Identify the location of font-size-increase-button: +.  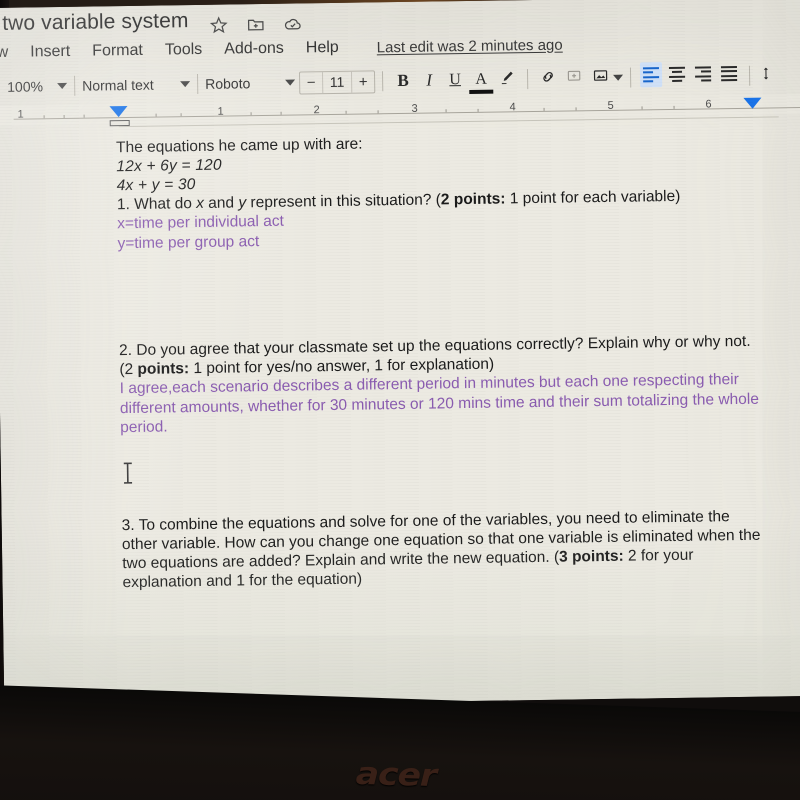
(363, 81).